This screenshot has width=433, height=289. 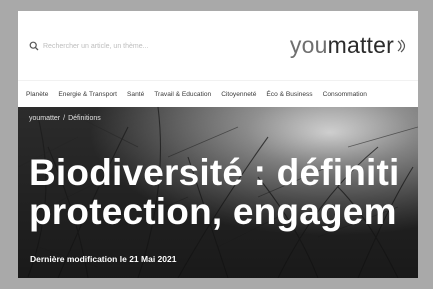 What do you see at coordinates (182, 94) in the screenshot?
I see `nav-item-travail-education: Travail & Education` at bounding box center [182, 94].